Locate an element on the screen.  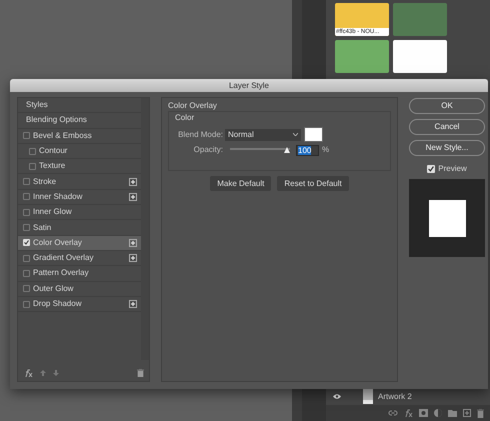
checkbox-label: Preview is located at coordinates (452, 169).